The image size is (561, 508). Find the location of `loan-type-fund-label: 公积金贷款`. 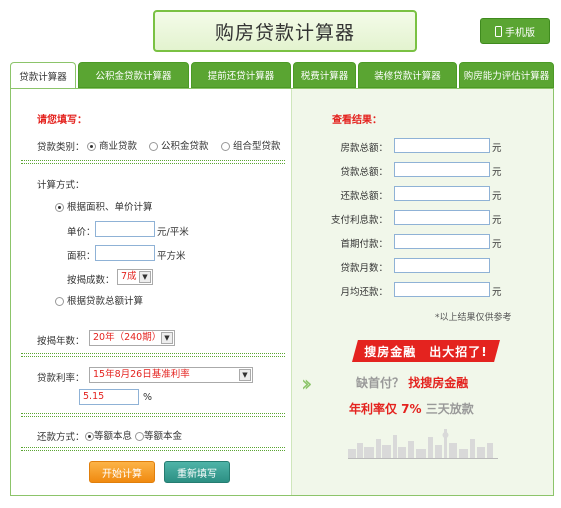

loan-type-fund-label: 公积金贷款 is located at coordinates (185, 146).